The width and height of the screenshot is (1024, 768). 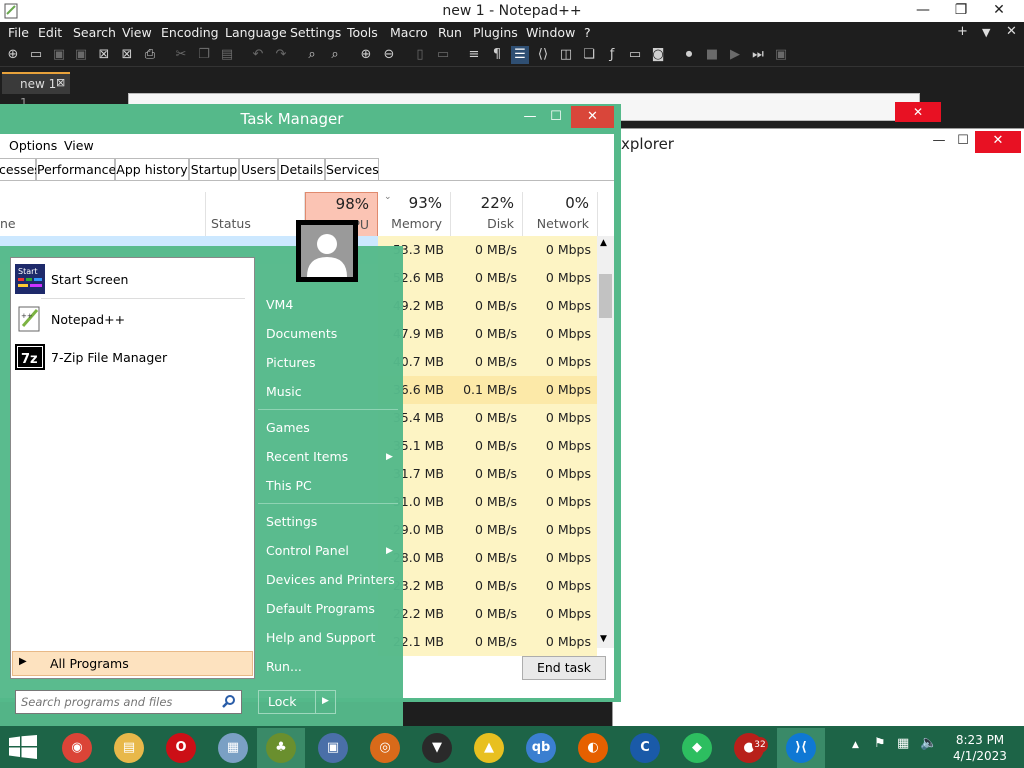 What do you see at coordinates (312, 55) in the screenshot?
I see `find-icon: ⌕` at bounding box center [312, 55].